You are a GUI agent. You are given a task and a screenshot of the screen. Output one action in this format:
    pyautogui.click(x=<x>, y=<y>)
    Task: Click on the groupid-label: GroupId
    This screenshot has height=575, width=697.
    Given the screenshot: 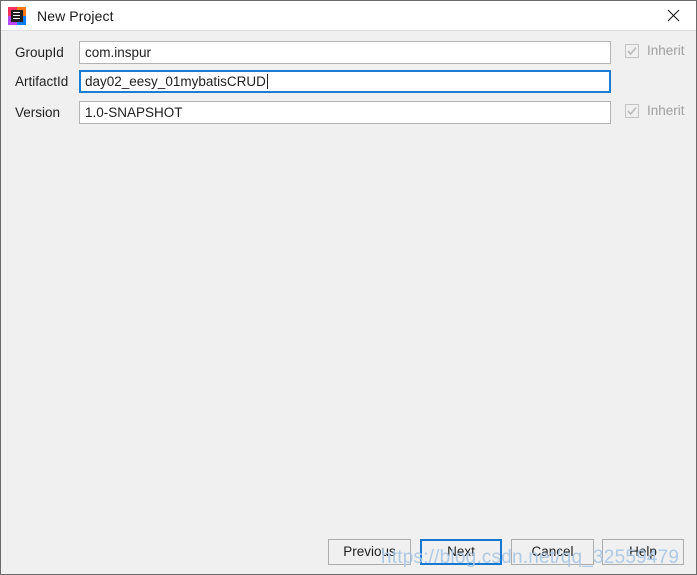 What is the action you would take?
    pyautogui.click(x=39, y=52)
    